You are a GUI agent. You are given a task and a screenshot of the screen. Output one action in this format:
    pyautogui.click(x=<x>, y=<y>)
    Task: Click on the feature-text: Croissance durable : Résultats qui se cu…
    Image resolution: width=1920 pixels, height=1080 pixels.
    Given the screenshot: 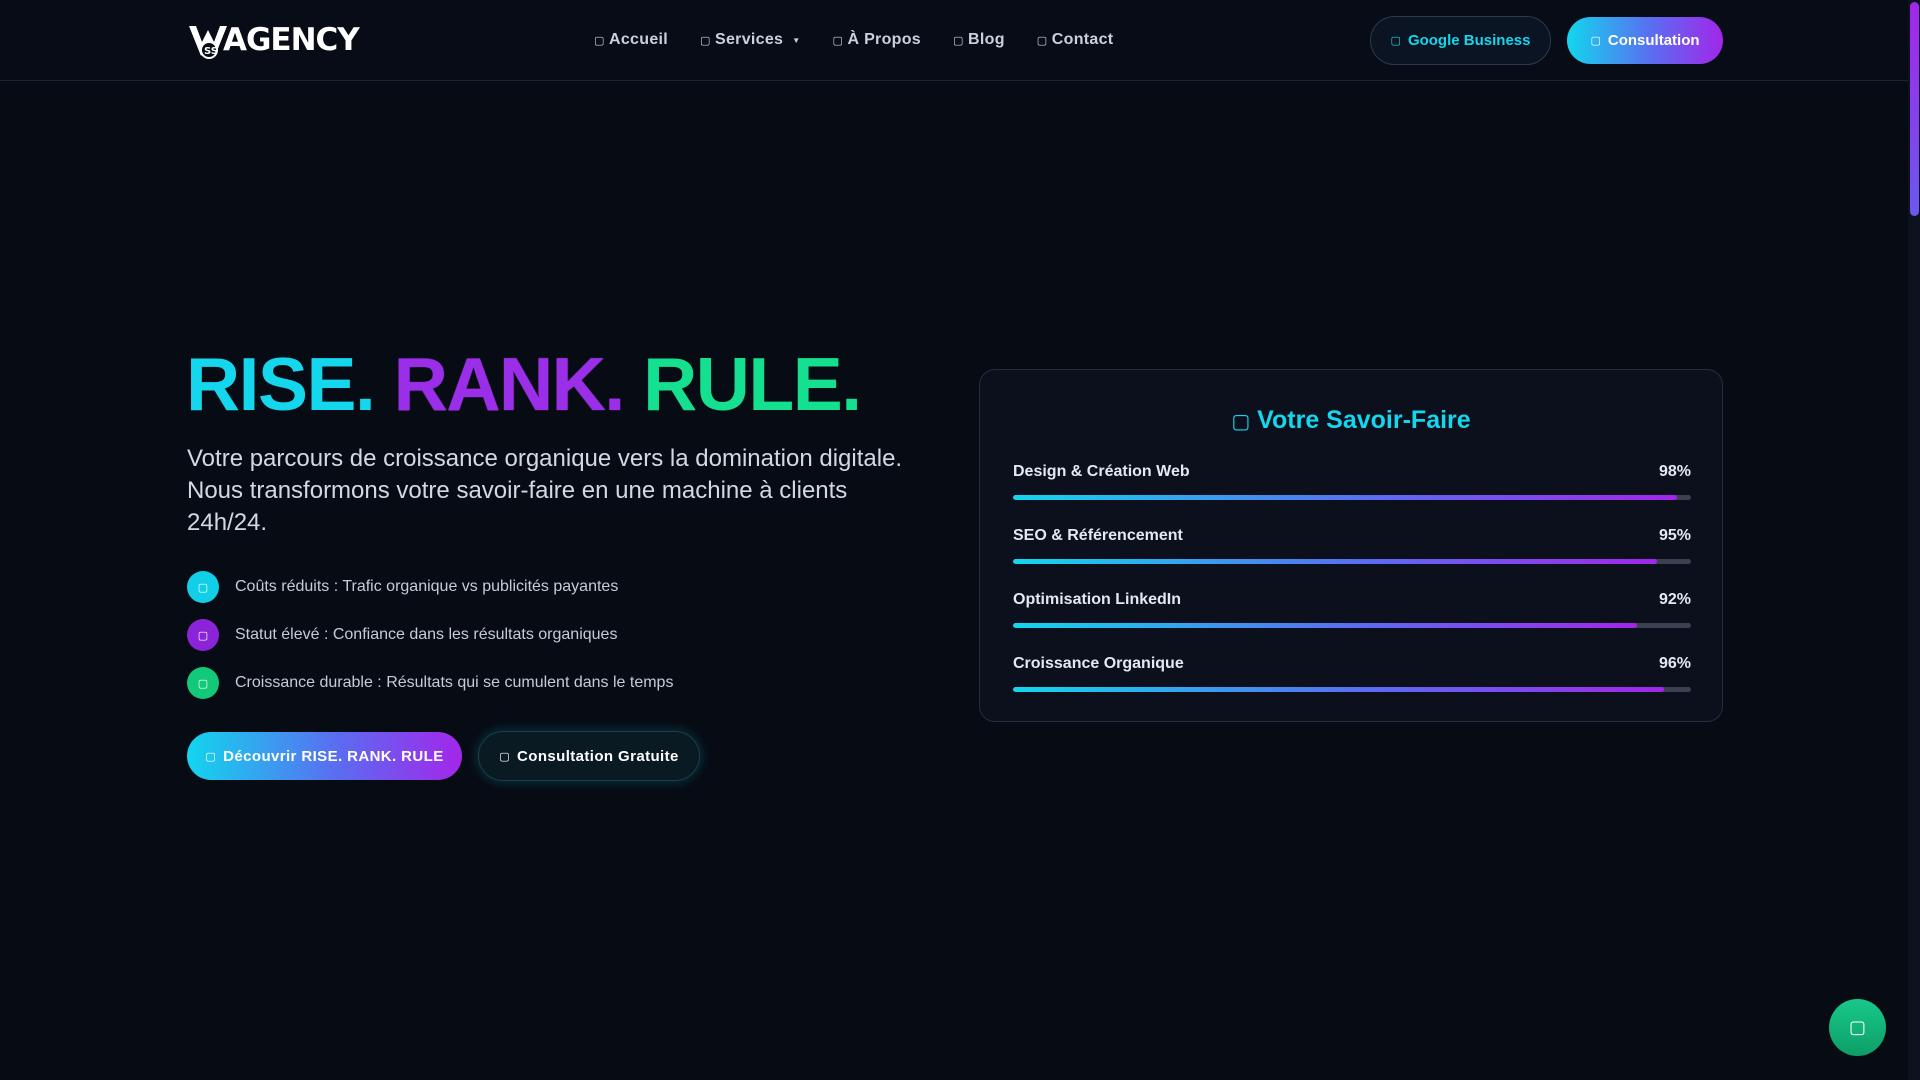 What is the action you would take?
    pyautogui.click(x=454, y=682)
    